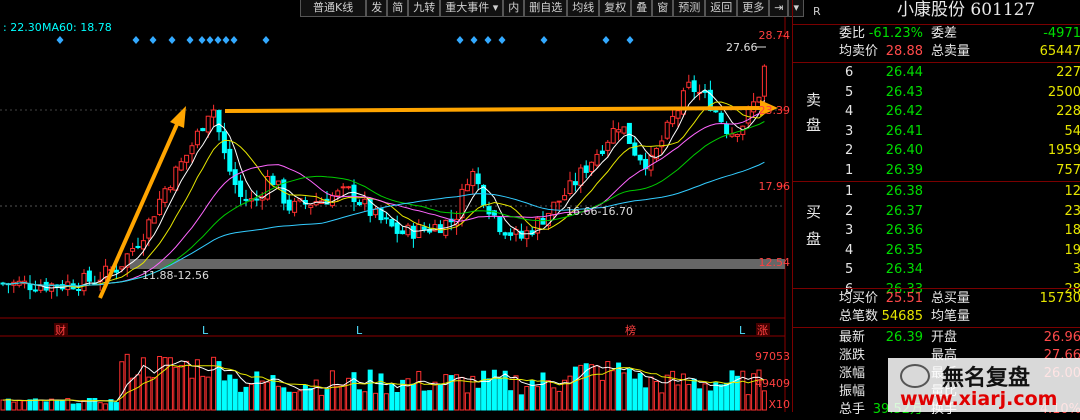 This screenshot has width=1080, height=420. What do you see at coordinates (936, 151) in the screenshot?
I see `sell-level-row: 2 26.40 1959` at bounding box center [936, 151].